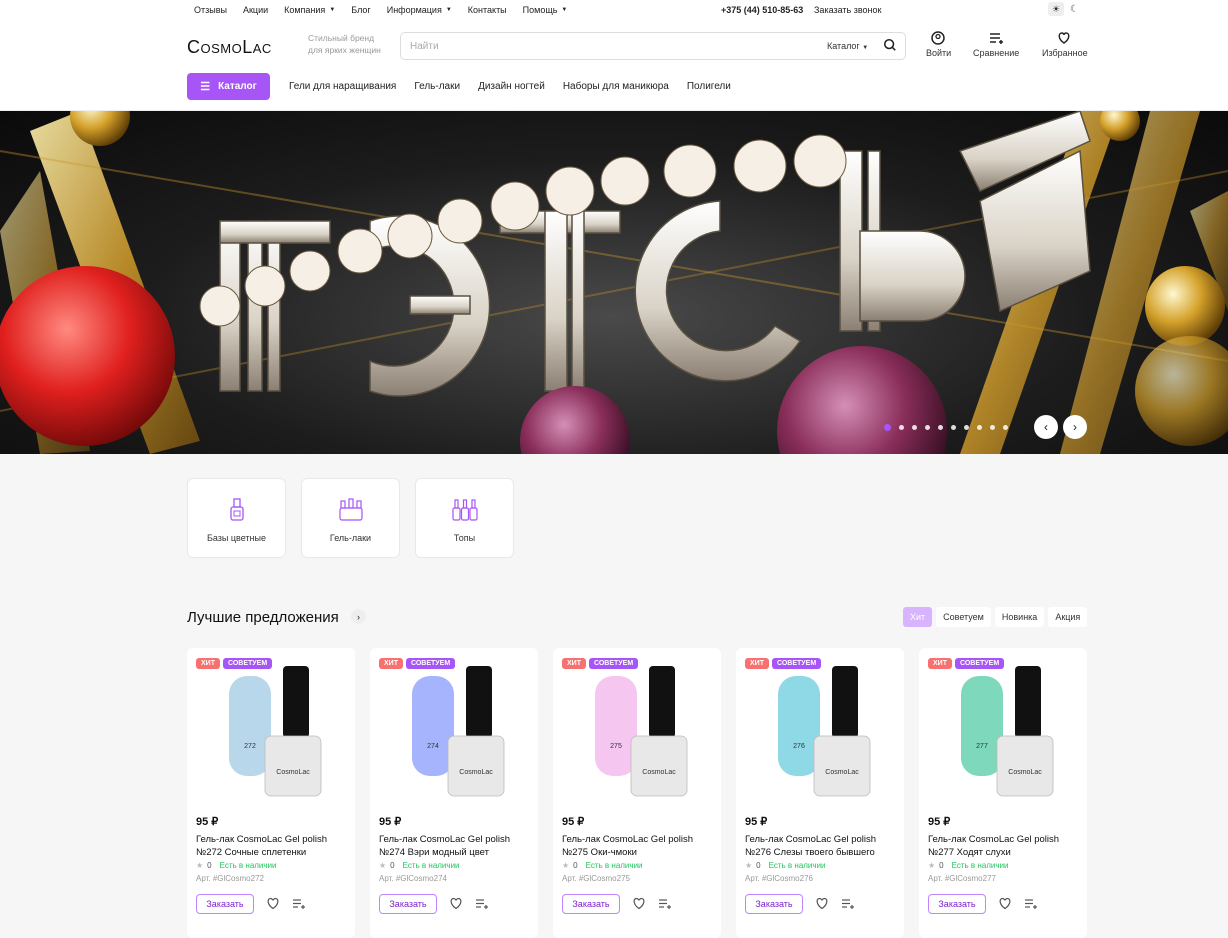 The width and height of the screenshot is (1228, 938). What do you see at coordinates (342, 86) in the screenshot?
I see `menu-item: Гели для наращивания` at bounding box center [342, 86].